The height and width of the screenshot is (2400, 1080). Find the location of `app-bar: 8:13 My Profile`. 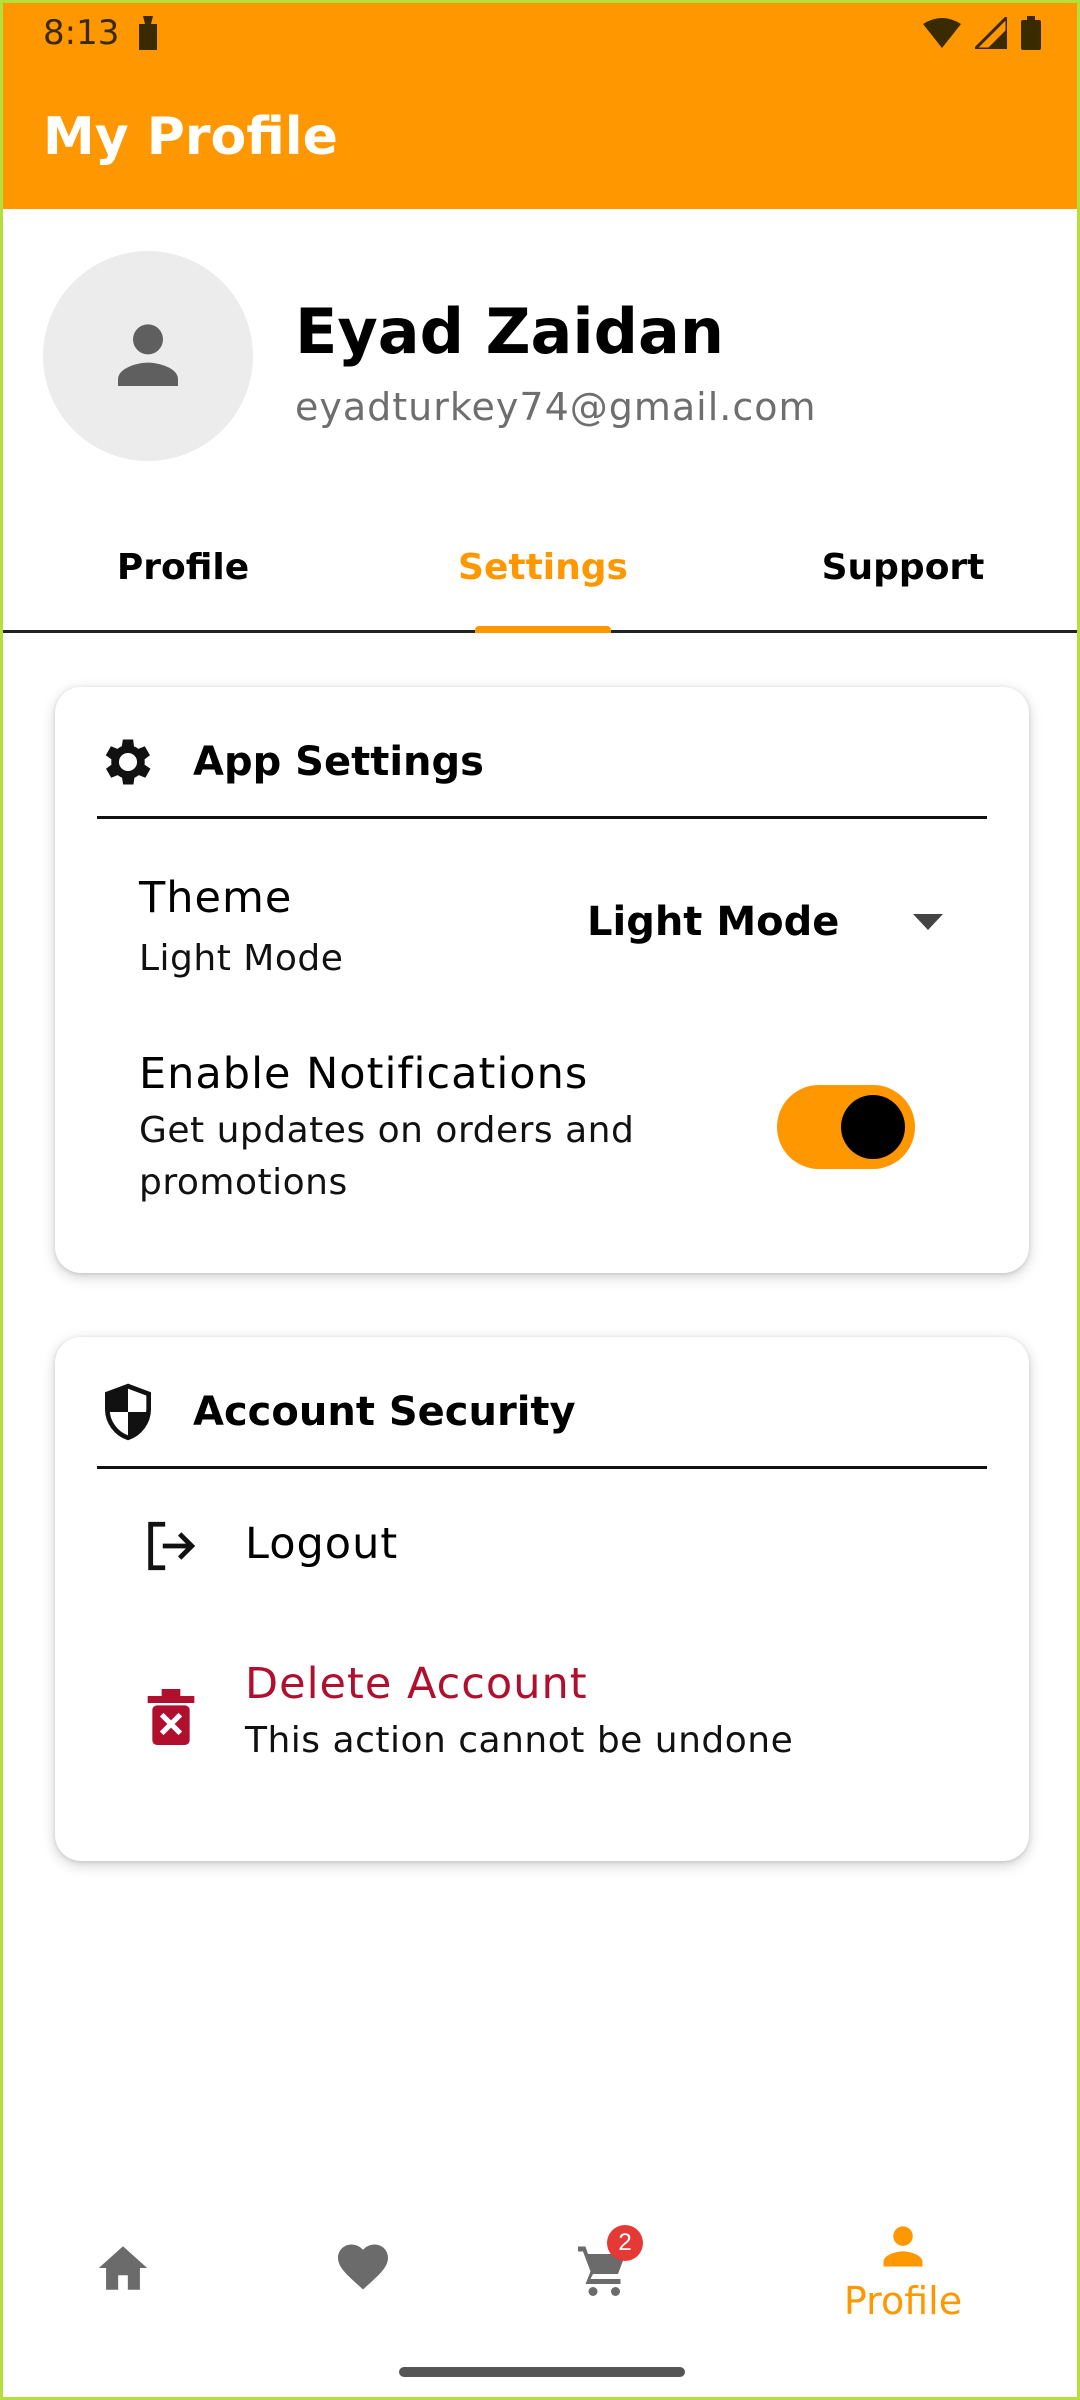

app-bar: 8:13 My Profile is located at coordinates (540, 106).